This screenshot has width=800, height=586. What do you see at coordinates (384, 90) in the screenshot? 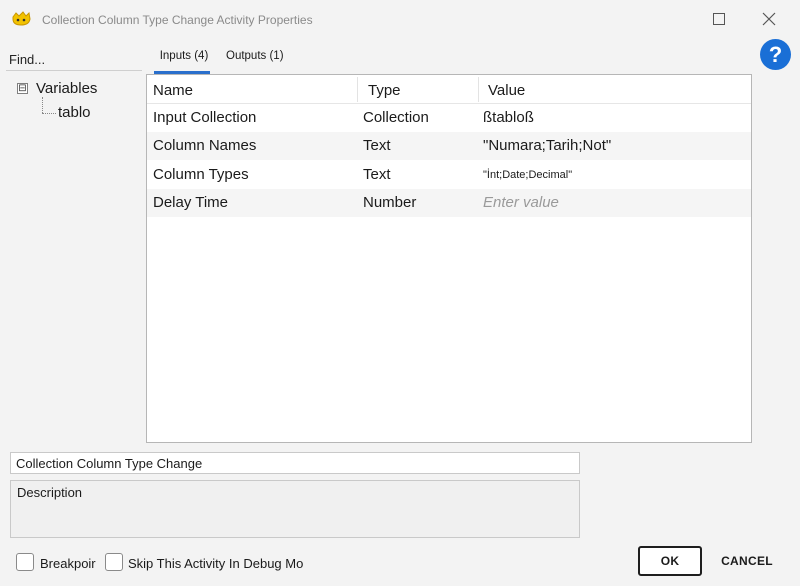
I see `column-header-type: Type` at bounding box center [384, 90].